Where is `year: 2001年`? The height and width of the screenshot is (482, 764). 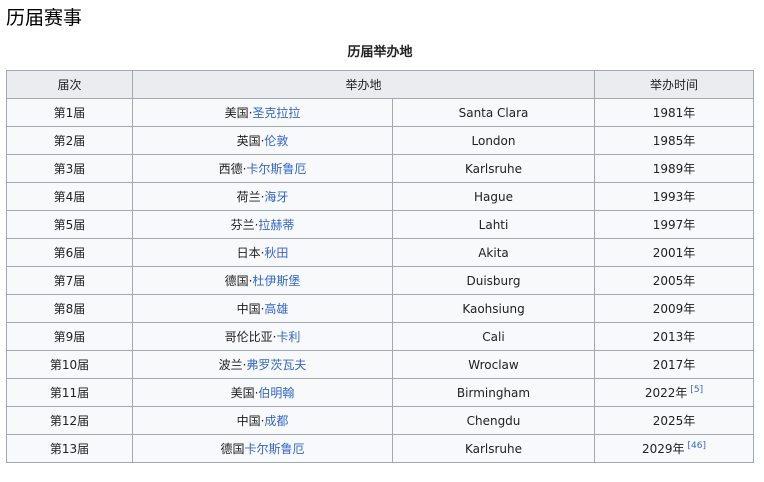
year: 2001年 is located at coordinates (674, 253).